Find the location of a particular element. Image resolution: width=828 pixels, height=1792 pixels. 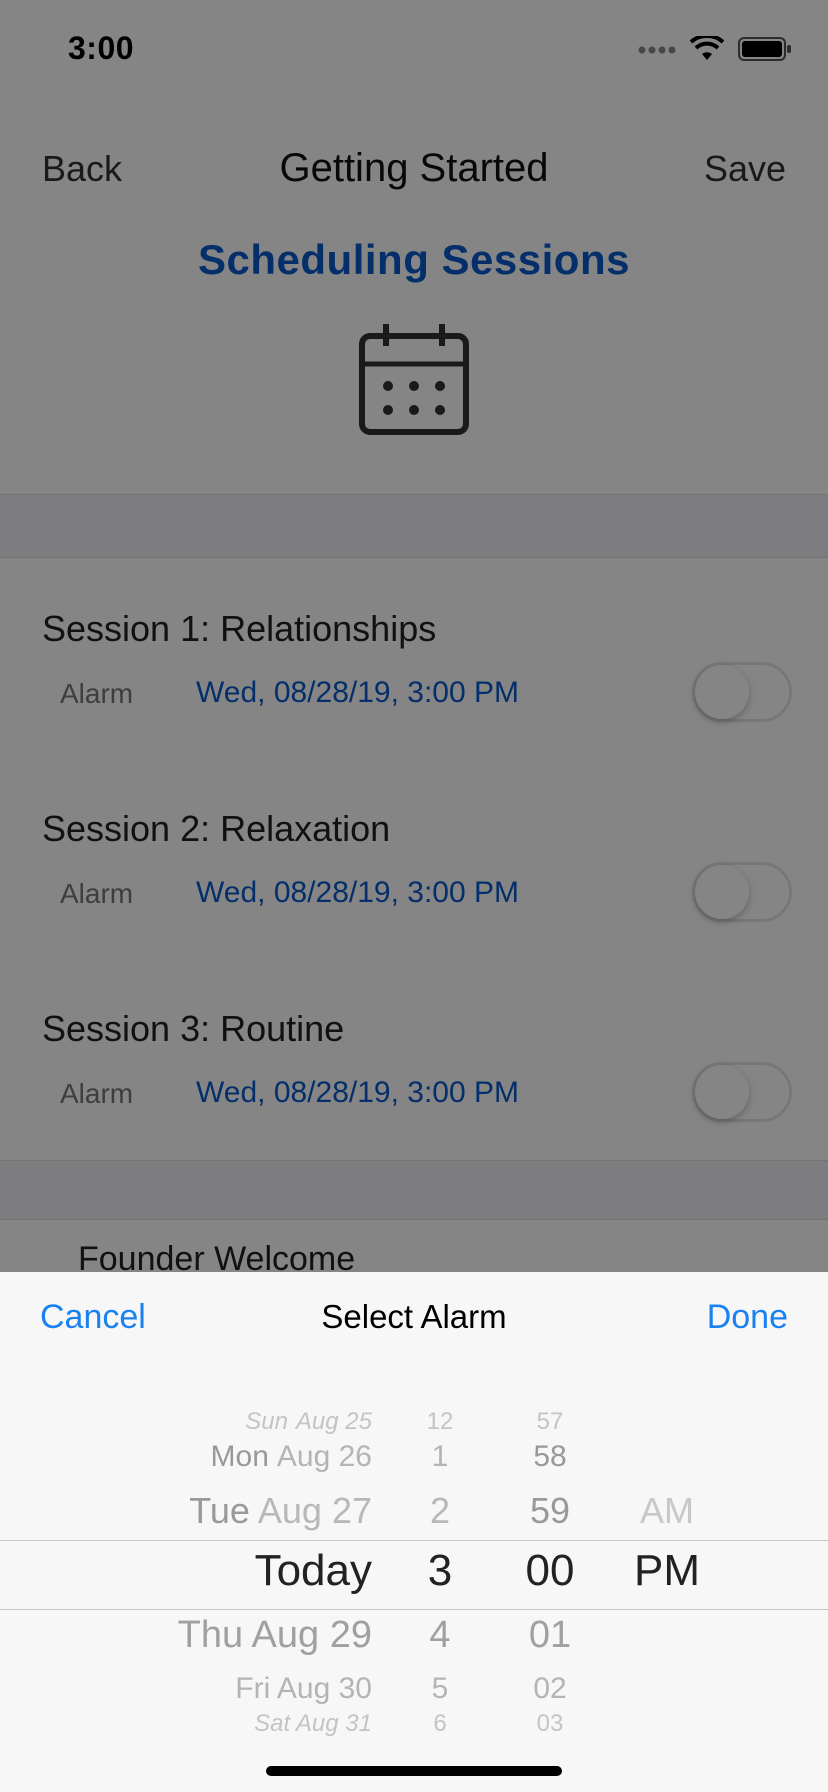

date-cell: Sat Aug 31 is located at coordinates (313, 1724).